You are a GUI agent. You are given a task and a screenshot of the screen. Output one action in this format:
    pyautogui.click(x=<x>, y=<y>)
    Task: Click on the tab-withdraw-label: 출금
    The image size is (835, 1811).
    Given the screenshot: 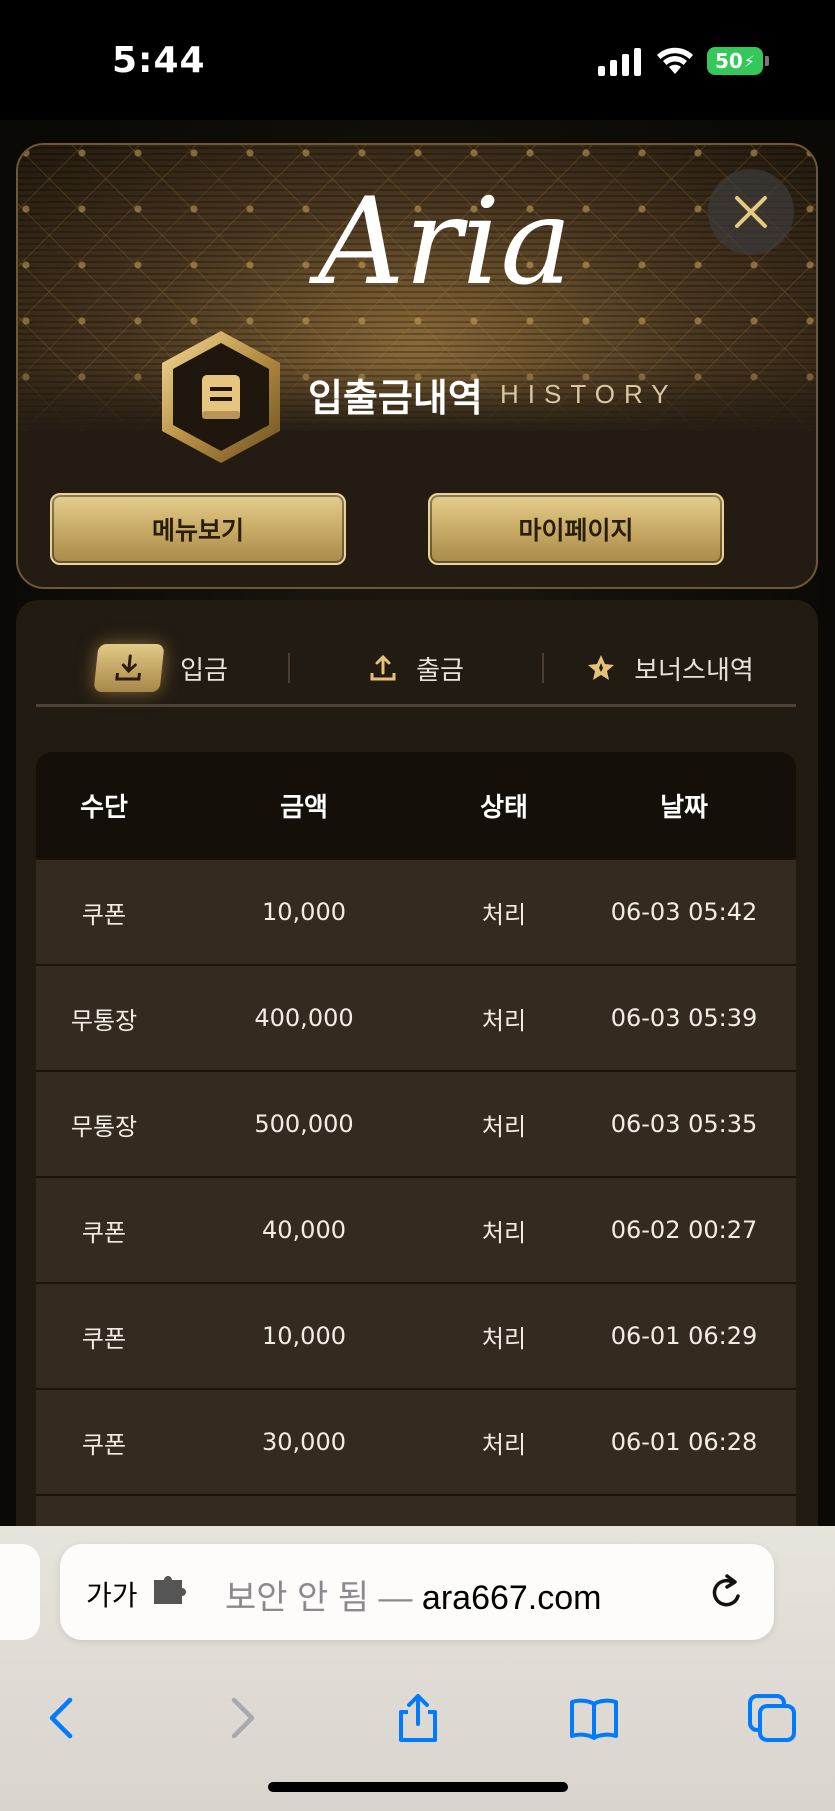 What is the action you would take?
    pyautogui.click(x=440, y=670)
    